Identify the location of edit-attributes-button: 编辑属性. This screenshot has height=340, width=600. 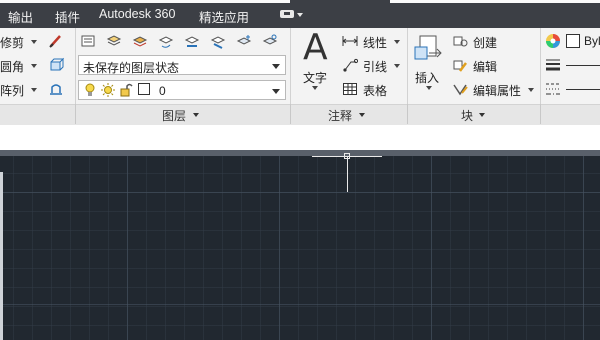
(497, 90).